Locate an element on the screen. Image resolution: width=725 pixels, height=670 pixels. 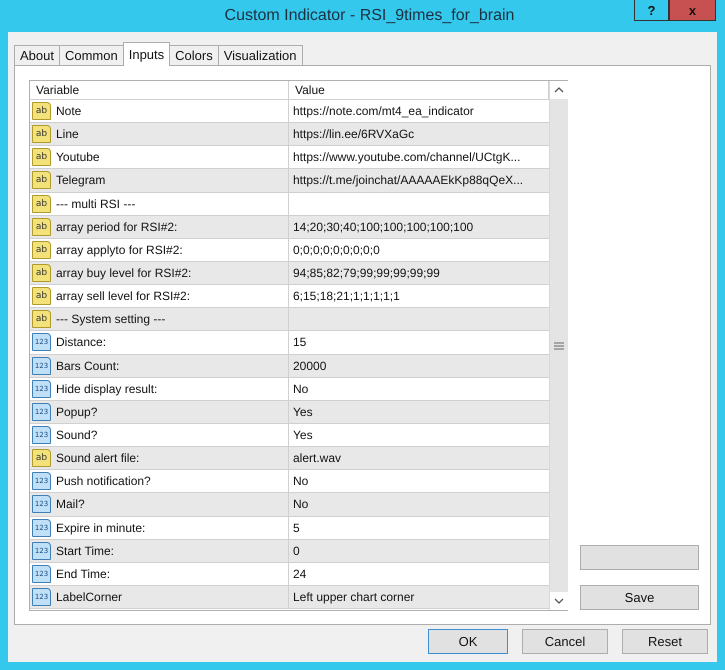
value-cell: alert.wav is located at coordinates (419, 458).